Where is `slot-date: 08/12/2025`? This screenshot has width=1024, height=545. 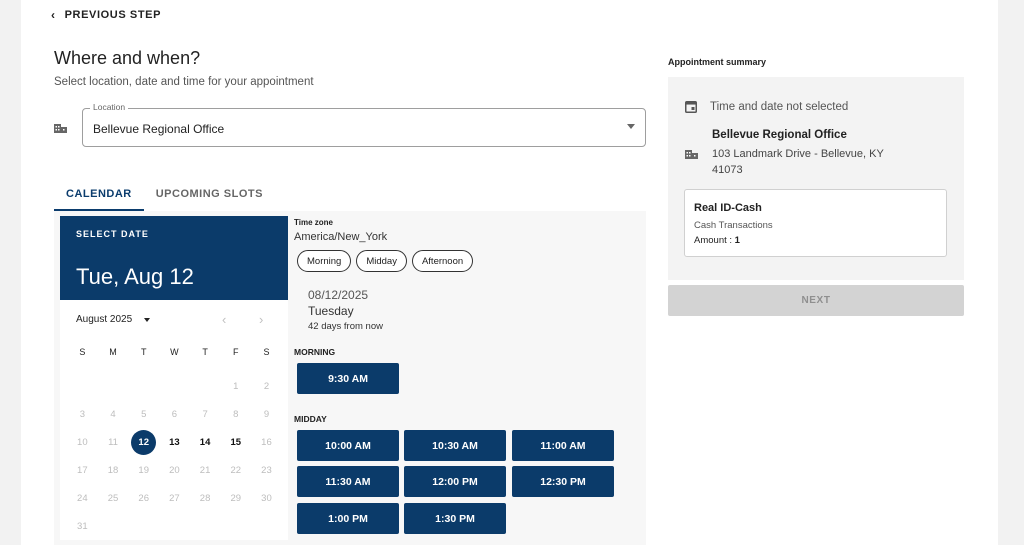
slot-date: 08/12/2025 is located at coordinates (338, 295).